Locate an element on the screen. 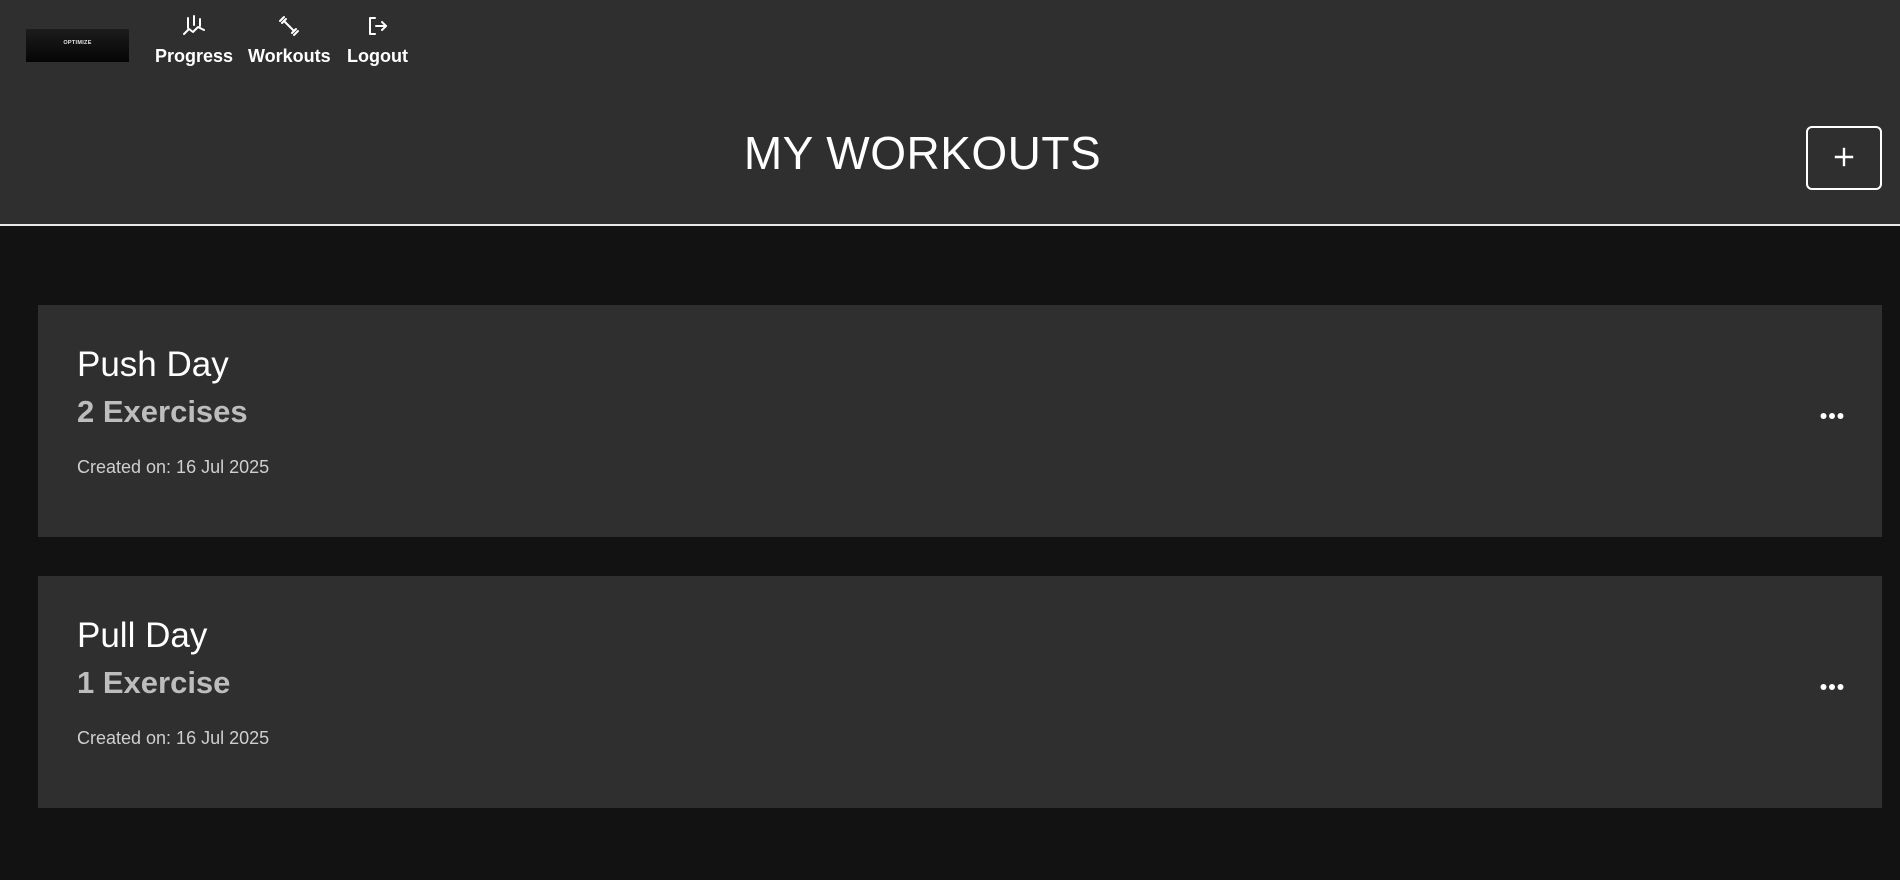 This screenshot has height=880, width=1900. nav-label-progress: Progress is located at coordinates (194, 56).